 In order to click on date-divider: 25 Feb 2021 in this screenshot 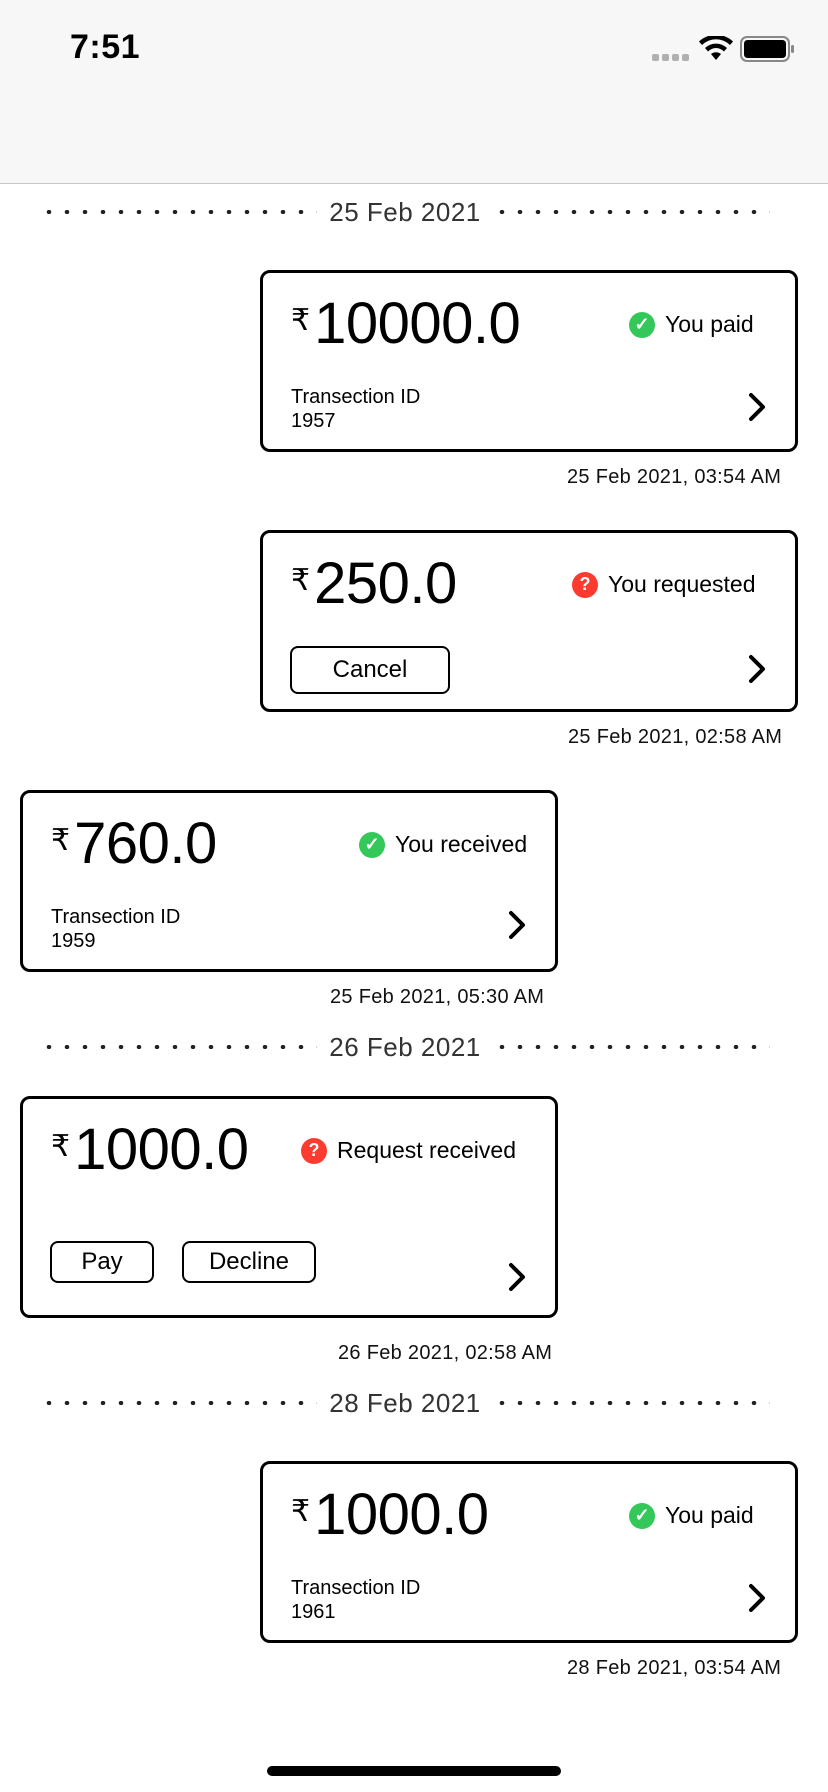, I will do `click(405, 212)`.